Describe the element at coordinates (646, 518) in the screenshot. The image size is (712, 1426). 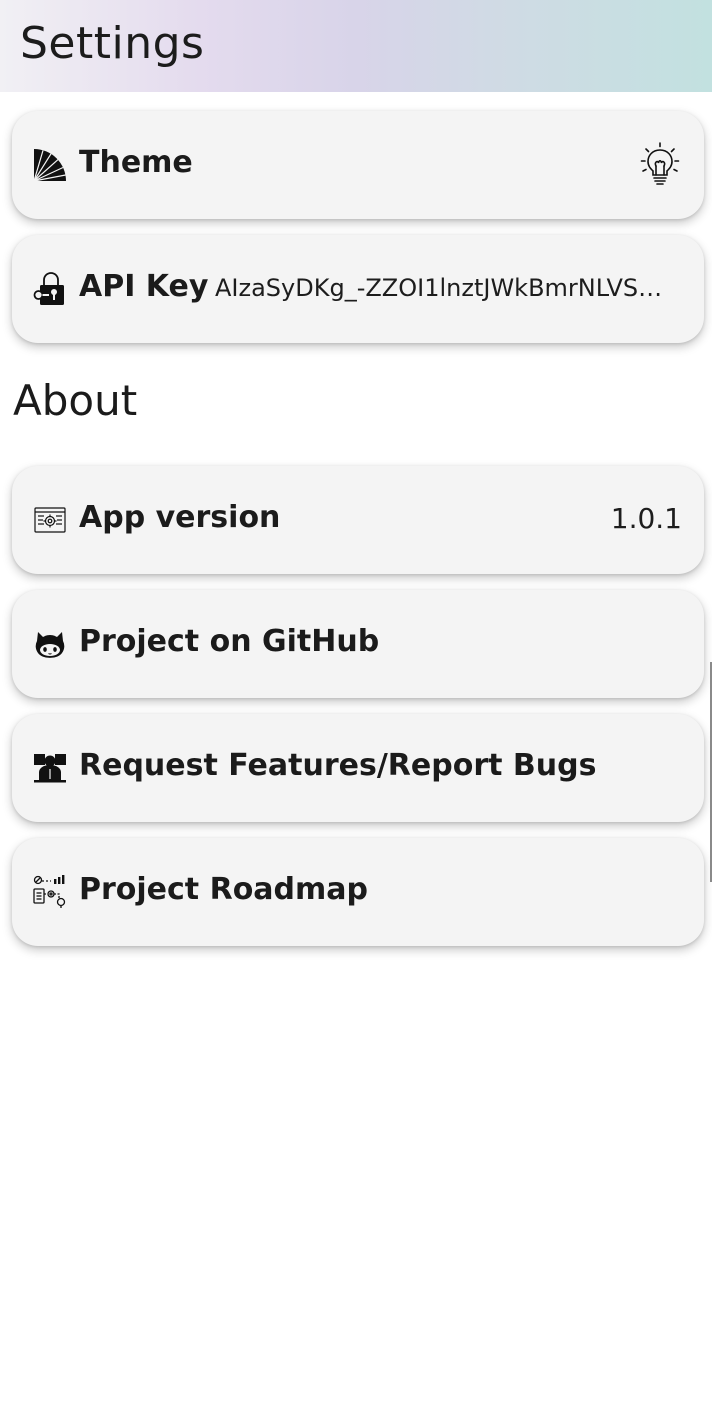
I see `app-version-value: 1.0.1` at that location.